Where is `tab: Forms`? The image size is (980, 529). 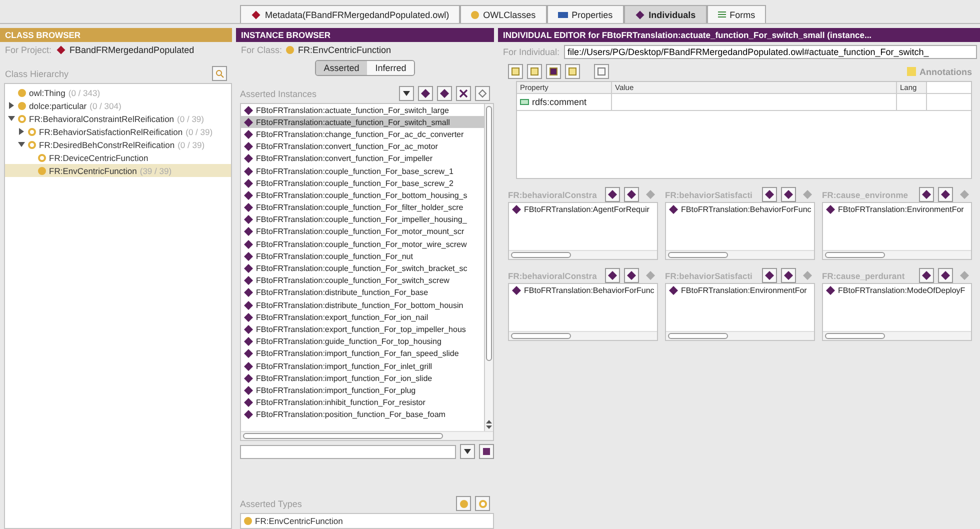
tab: Forms is located at coordinates (736, 14).